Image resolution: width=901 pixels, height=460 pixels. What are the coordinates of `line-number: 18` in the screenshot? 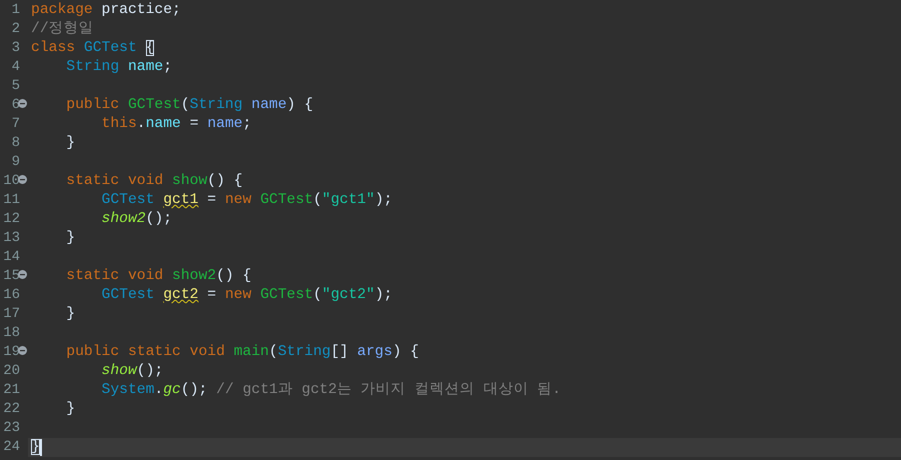 It's located at (11, 333).